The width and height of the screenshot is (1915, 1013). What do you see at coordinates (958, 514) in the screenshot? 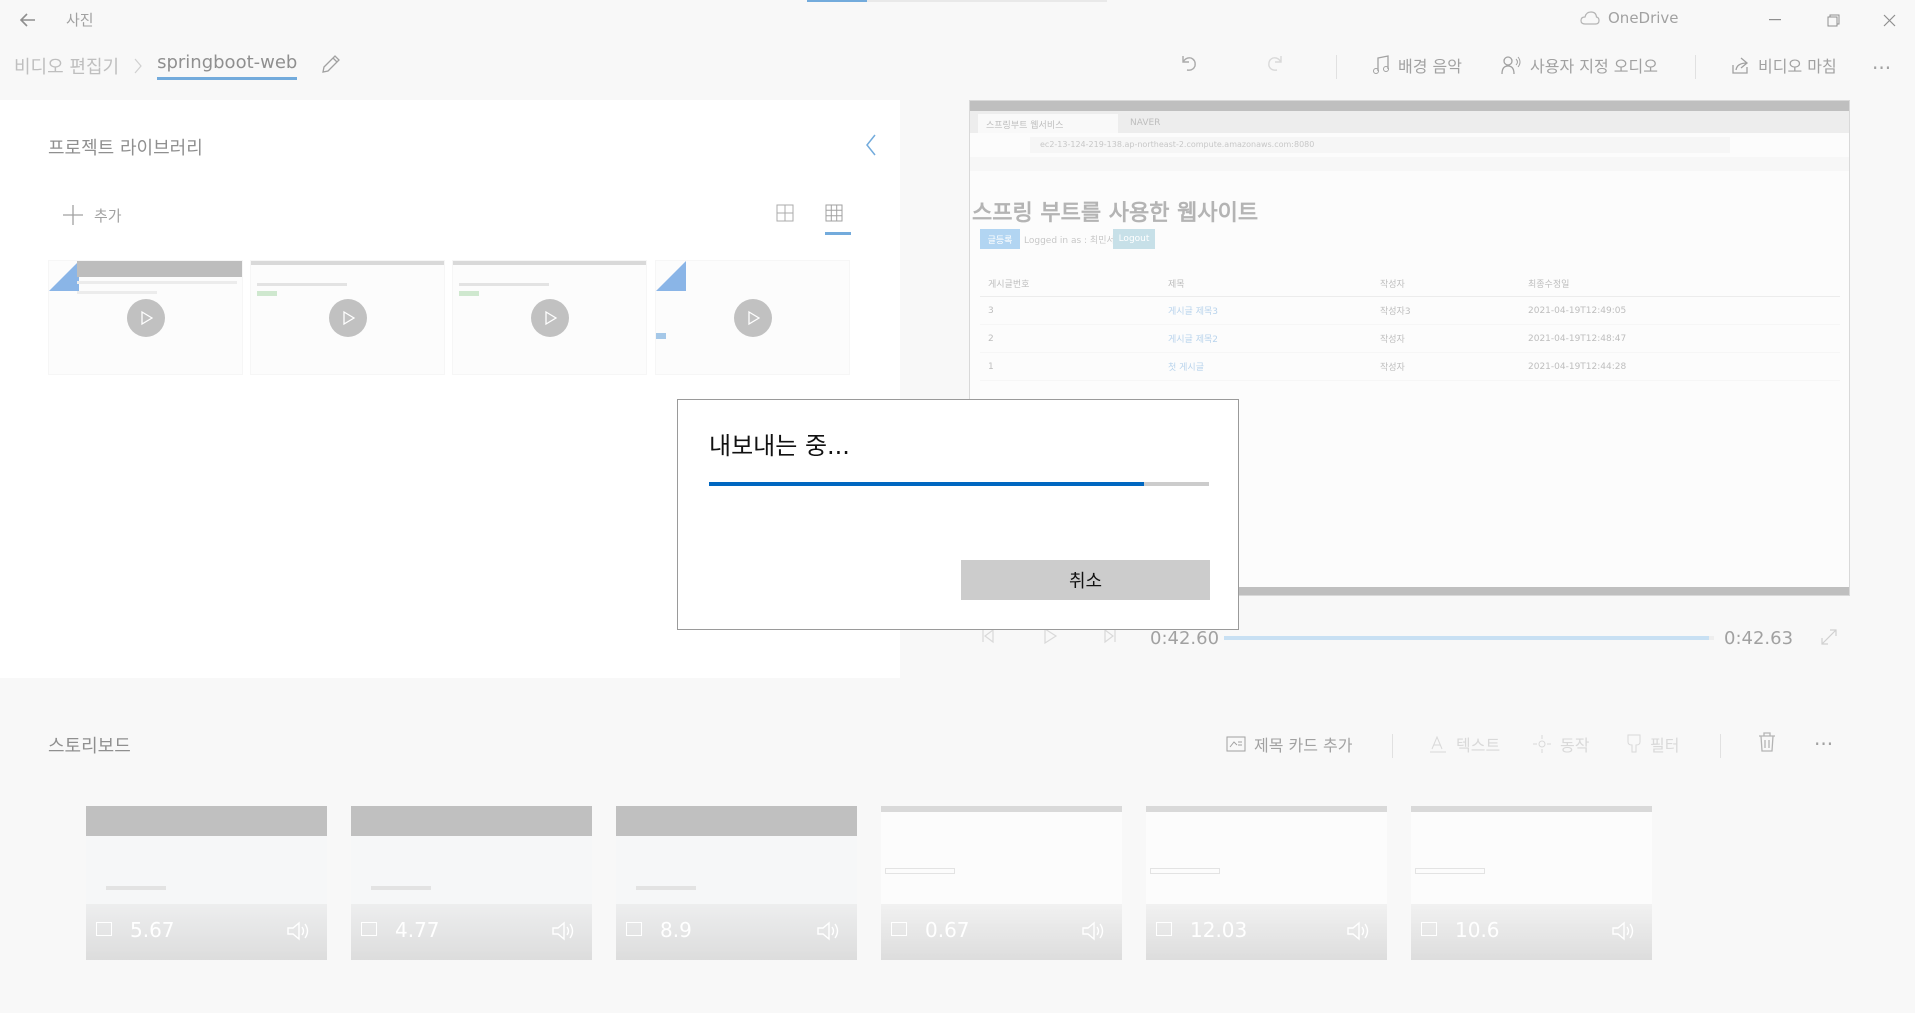
I see `export-progress-dialog: 내보내는 중... 취소` at bounding box center [958, 514].